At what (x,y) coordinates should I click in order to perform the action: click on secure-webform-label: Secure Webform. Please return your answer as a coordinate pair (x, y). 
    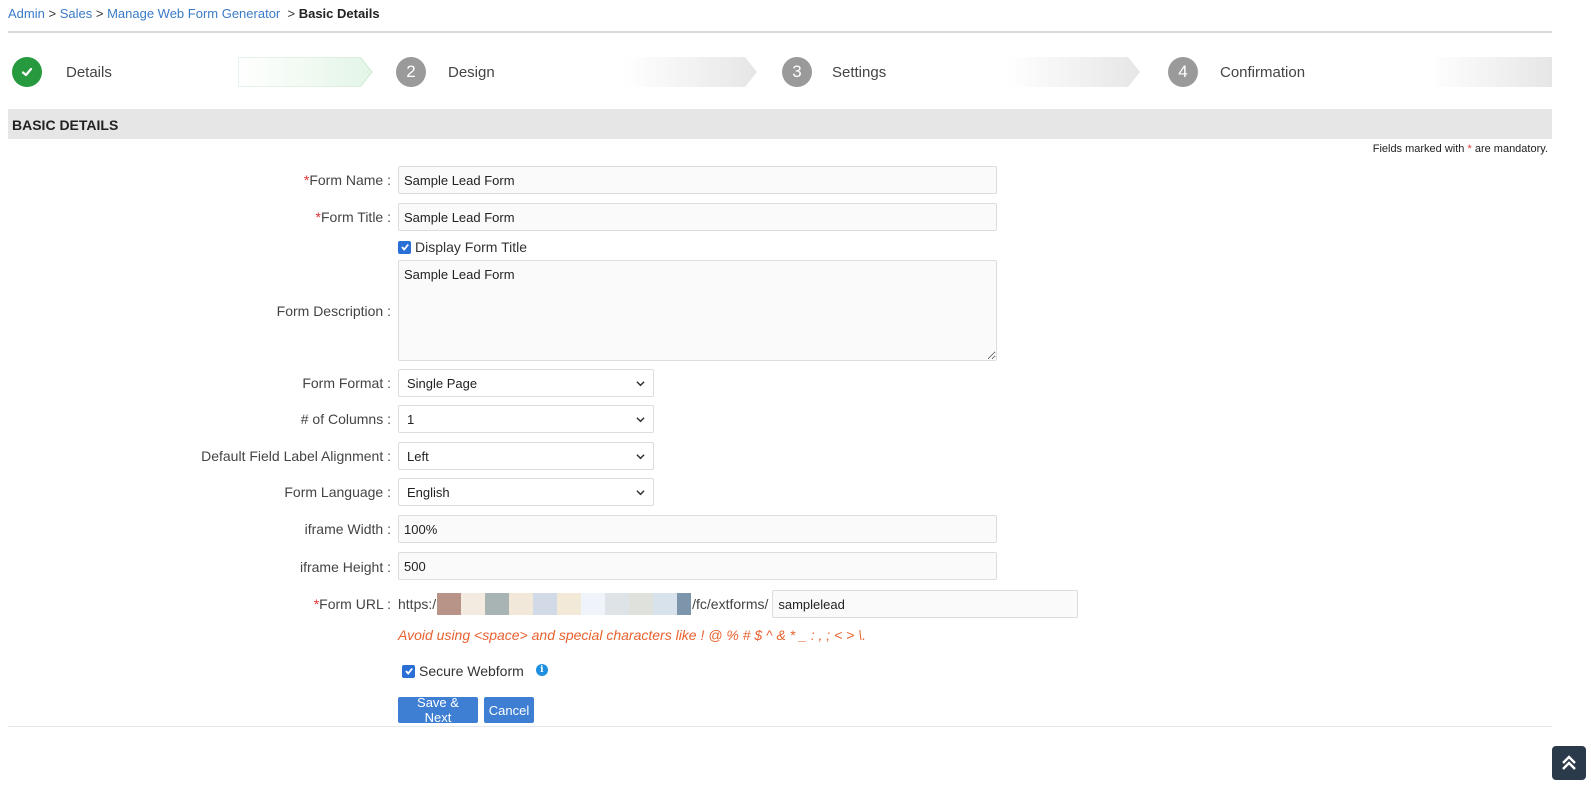
    Looking at the image, I should click on (471, 671).